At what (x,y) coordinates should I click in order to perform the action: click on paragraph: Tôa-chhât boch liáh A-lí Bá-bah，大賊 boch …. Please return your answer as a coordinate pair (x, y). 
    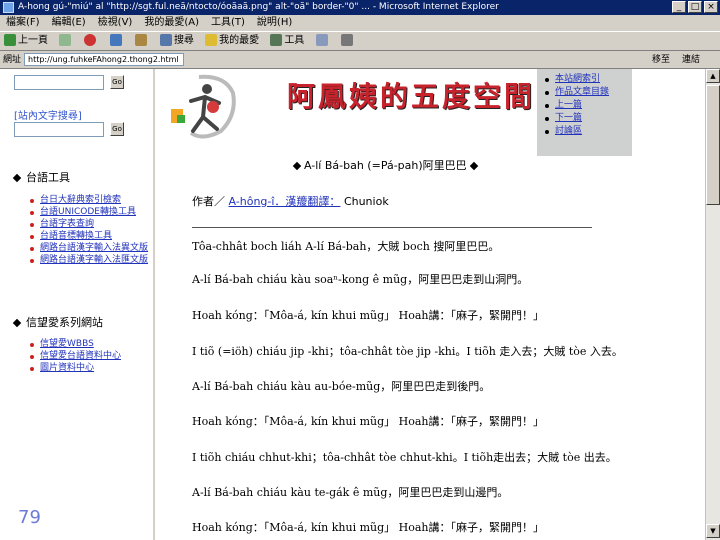
    Looking at the image, I should click on (346, 246).